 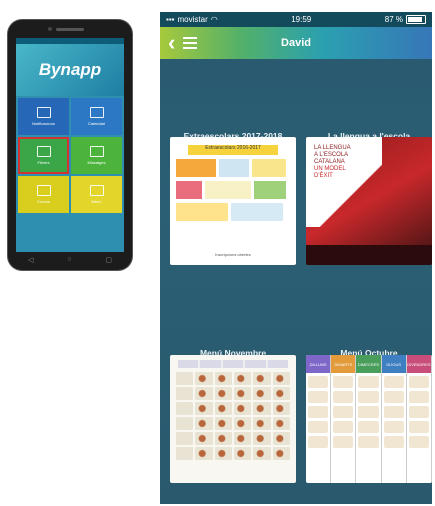 I want to click on carrier-label: movistar, so click(x=192, y=19).